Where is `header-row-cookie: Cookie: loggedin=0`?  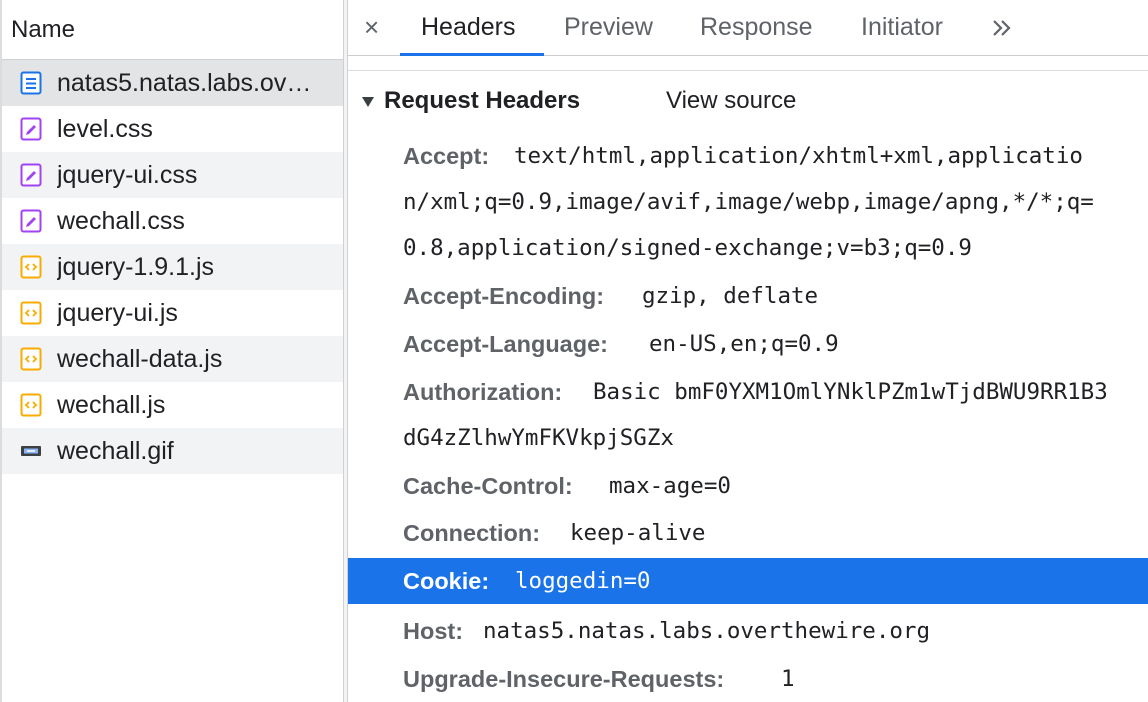
header-row-cookie: Cookie: loggedin=0 is located at coordinates (748, 581).